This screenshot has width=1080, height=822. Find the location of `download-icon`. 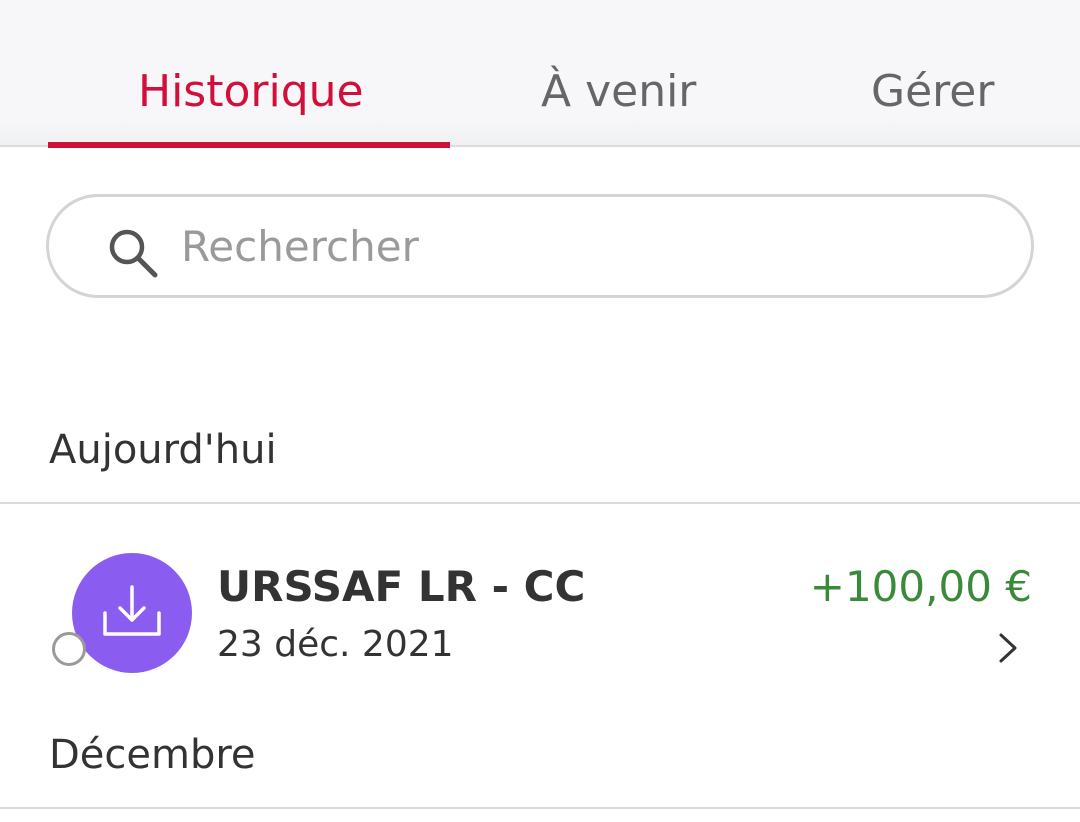

download-icon is located at coordinates (132, 610).